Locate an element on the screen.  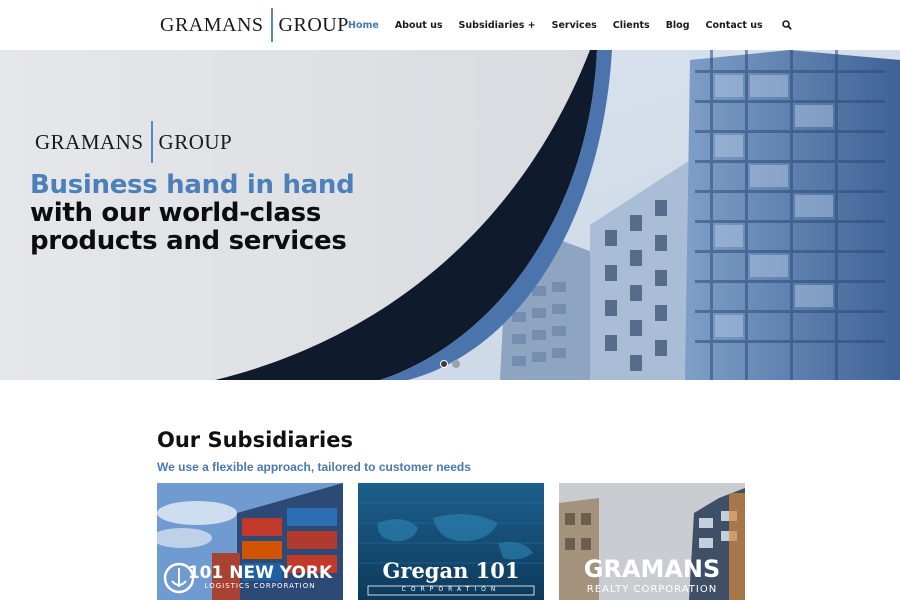
hero-logo-text-left: GRAMANS is located at coordinates (89, 141).